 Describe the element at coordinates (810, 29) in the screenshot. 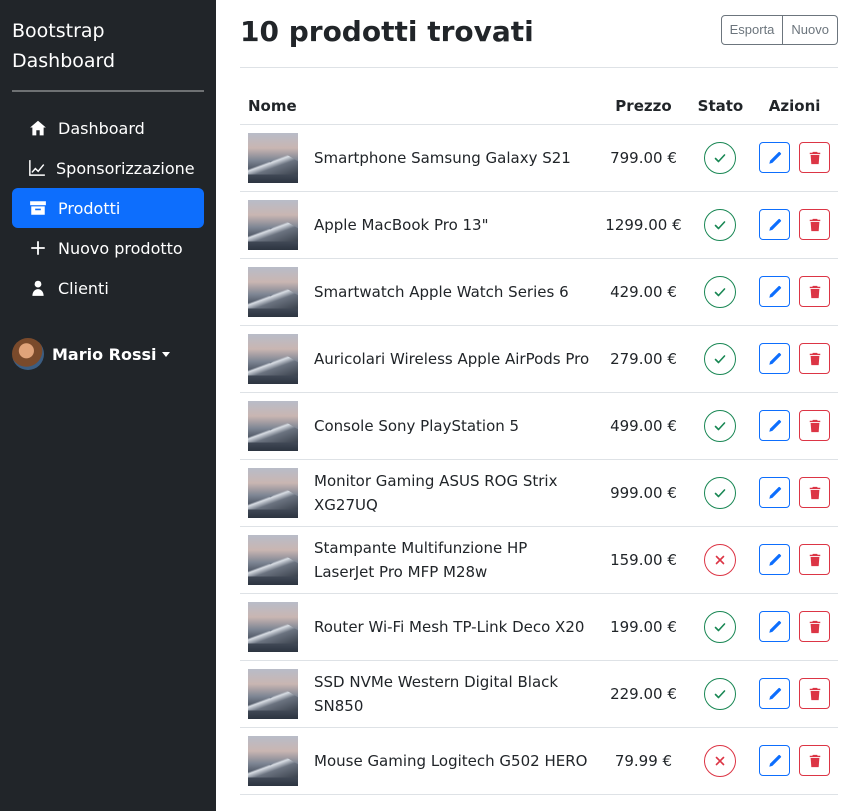

I see `new-button: Nuovo` at that location.